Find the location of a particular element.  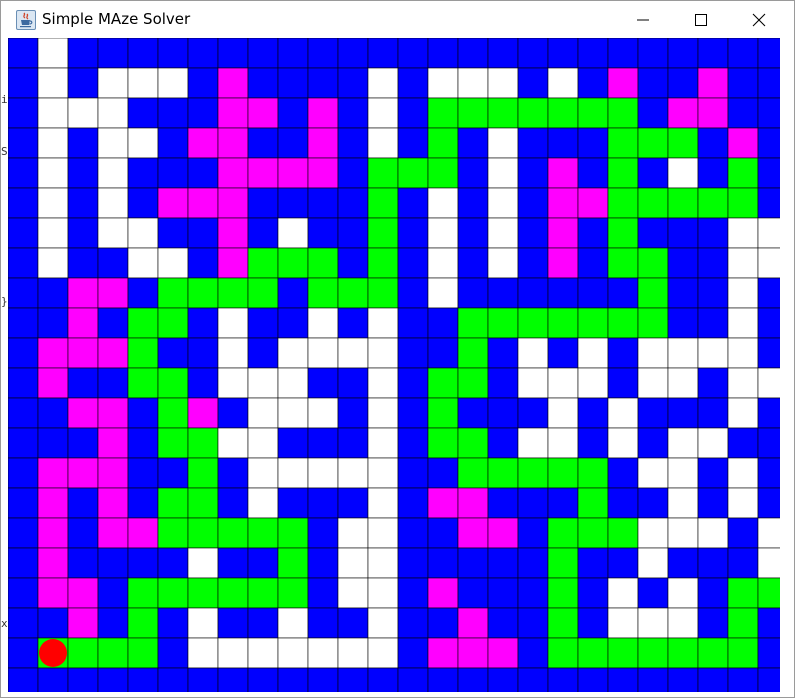

minimize-button is located at coordinates (643, 19).